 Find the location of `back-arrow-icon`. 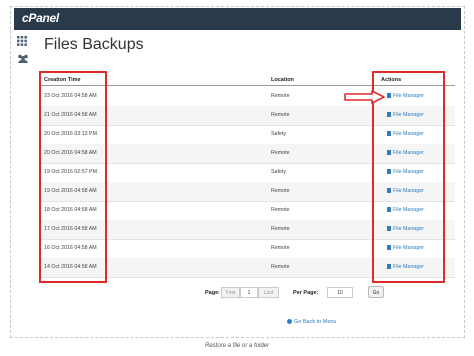

back-arrow-icon is located at coordinates (289, 321).